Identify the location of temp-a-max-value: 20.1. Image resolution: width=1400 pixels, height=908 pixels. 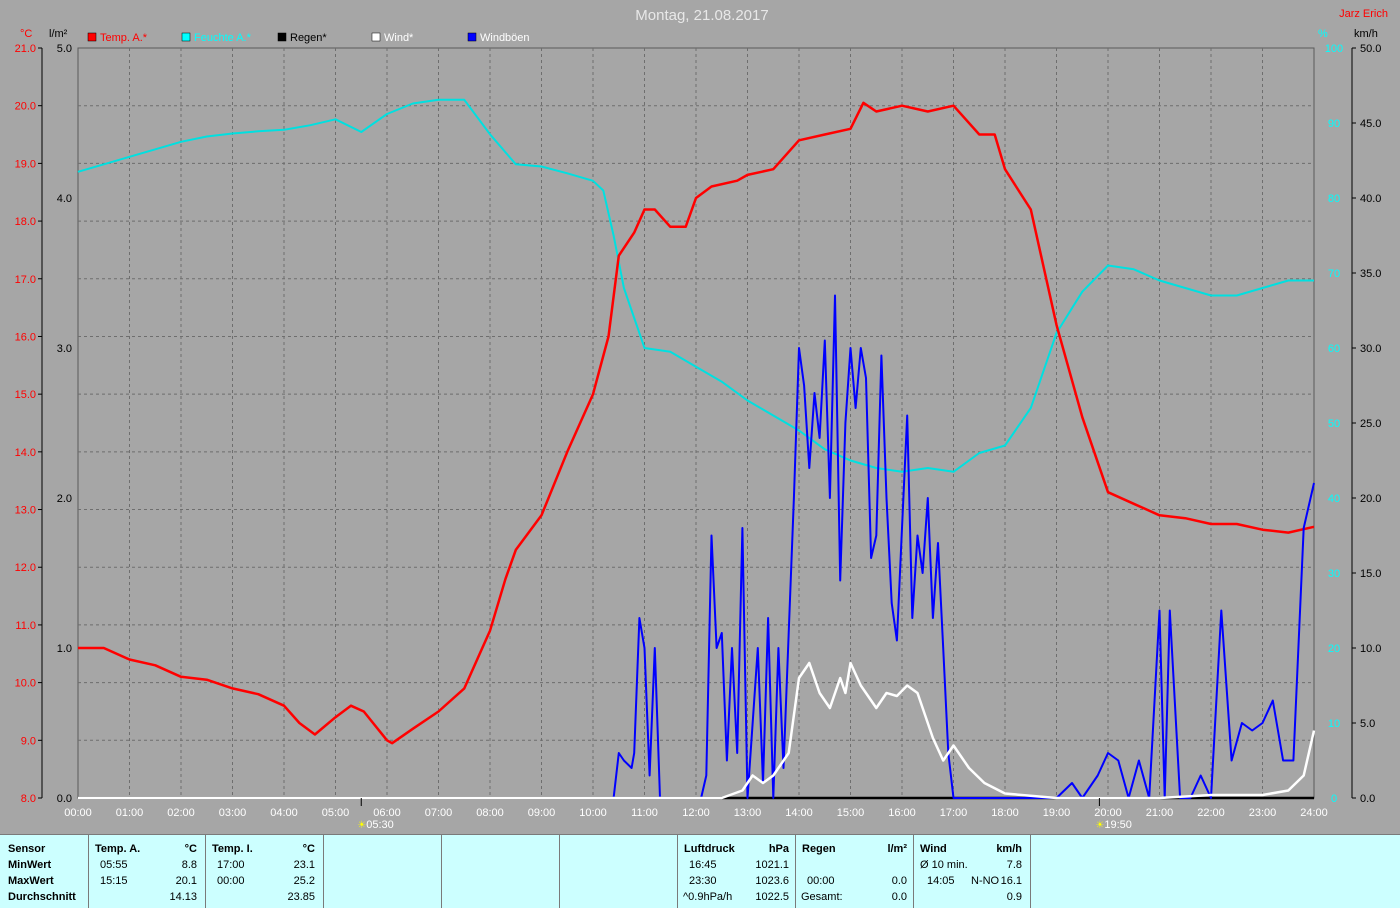
(186, 881).